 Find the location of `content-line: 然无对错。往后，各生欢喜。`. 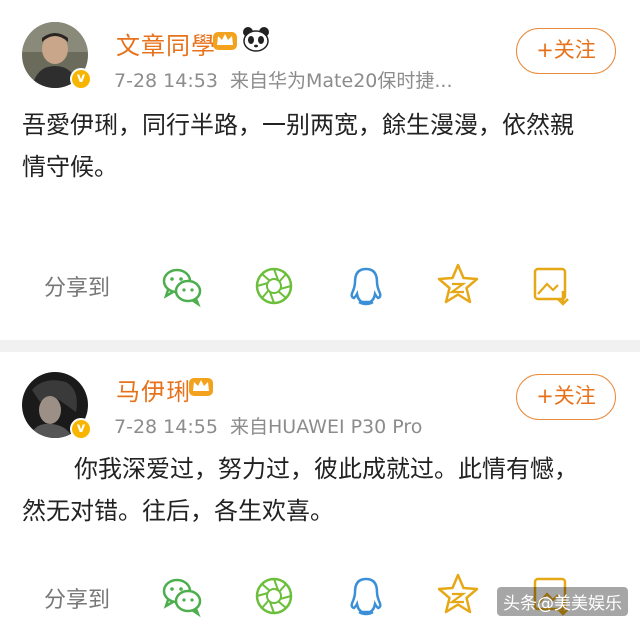

content-line: 然无对错。往后，各生欢喜。 is located at coordinates (178, 511).